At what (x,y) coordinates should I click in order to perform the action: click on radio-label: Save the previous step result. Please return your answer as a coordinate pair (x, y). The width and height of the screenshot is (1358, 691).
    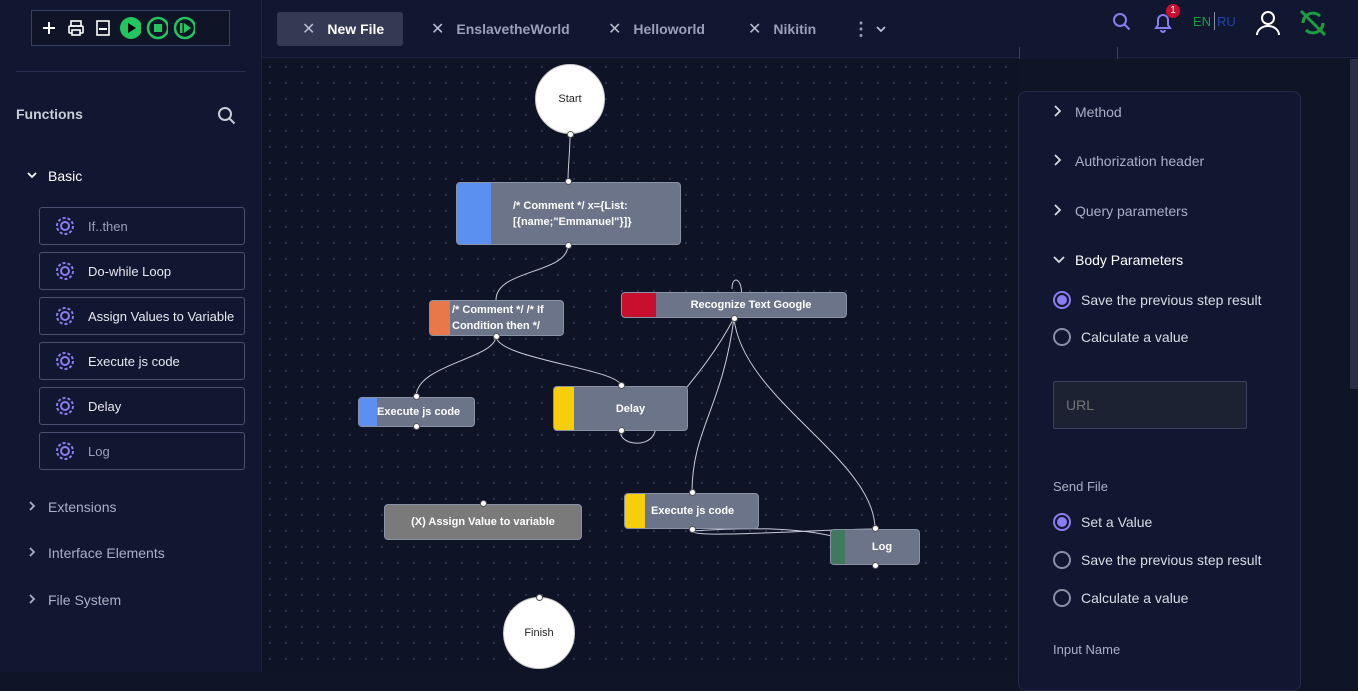
    Looking at the image, I should click on (1171, 300).